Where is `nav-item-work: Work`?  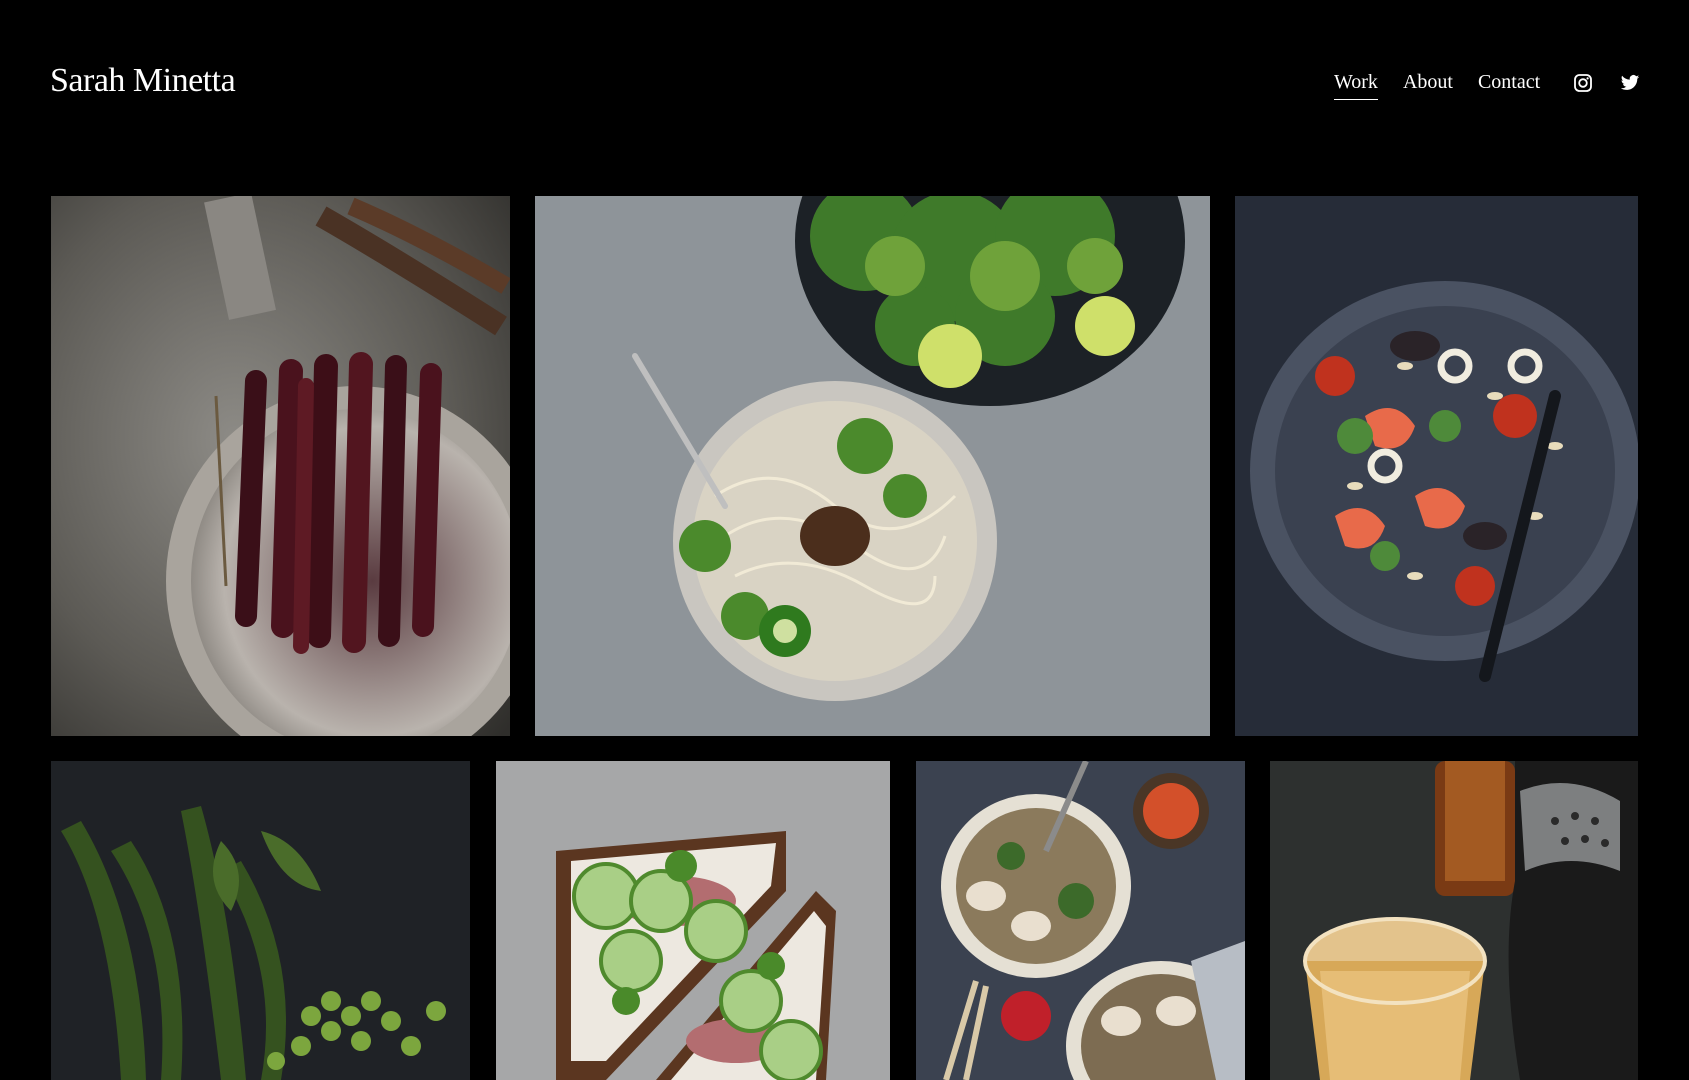
nav-item-work: Work is located at coordinates (1356, 84).